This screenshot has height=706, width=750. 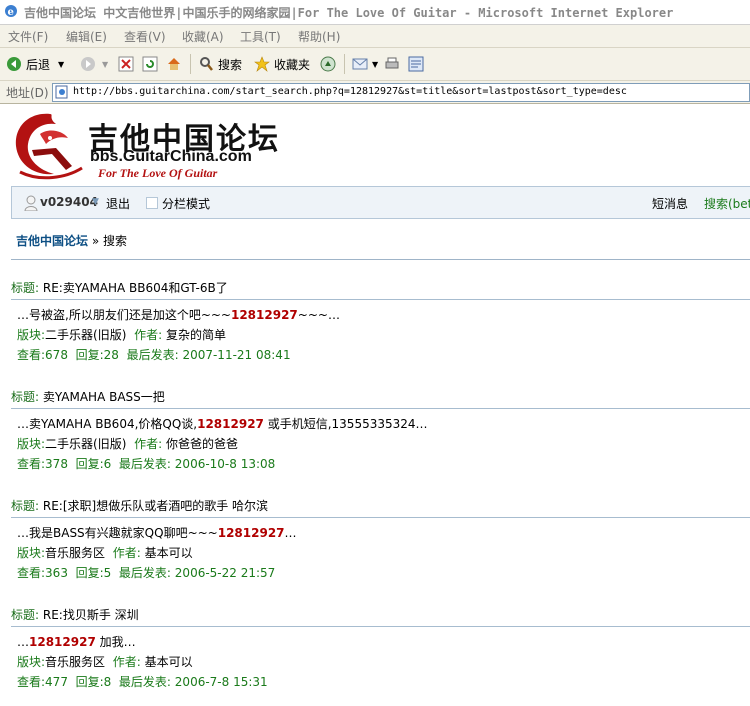 I want to click on svg-text: e, so click(x=11, y=12).